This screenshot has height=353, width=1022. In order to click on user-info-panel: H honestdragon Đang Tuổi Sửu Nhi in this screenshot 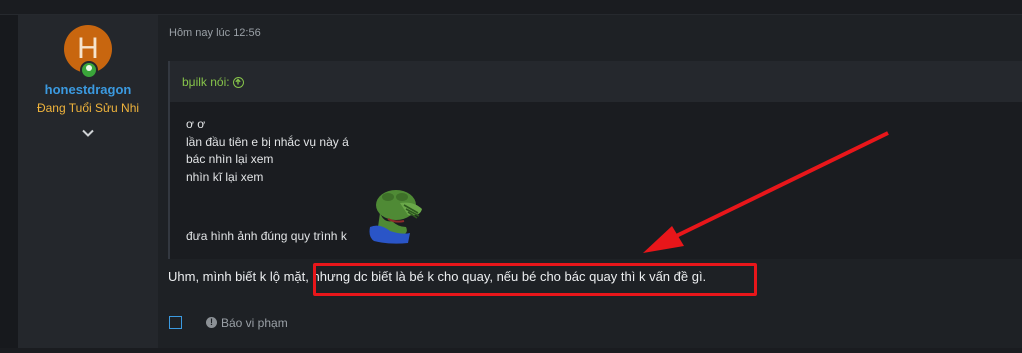, I will do `click(88, 181)`.